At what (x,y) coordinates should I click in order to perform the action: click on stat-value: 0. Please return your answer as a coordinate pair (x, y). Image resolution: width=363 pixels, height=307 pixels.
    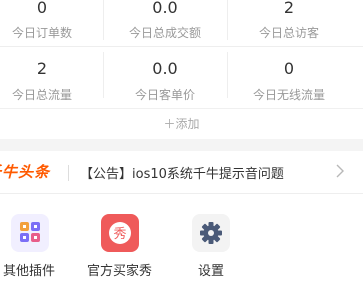
    Looking at the image, I should click on (289, 68).